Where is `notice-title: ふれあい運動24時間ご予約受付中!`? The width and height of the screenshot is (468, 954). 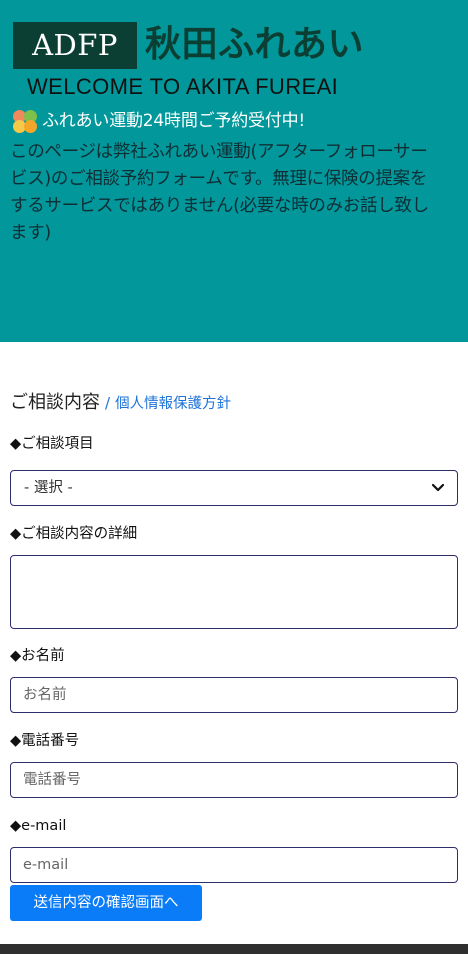 notice-title: ふれあい運動24時間ご予約受付中! is located at coordinates (174, 121).